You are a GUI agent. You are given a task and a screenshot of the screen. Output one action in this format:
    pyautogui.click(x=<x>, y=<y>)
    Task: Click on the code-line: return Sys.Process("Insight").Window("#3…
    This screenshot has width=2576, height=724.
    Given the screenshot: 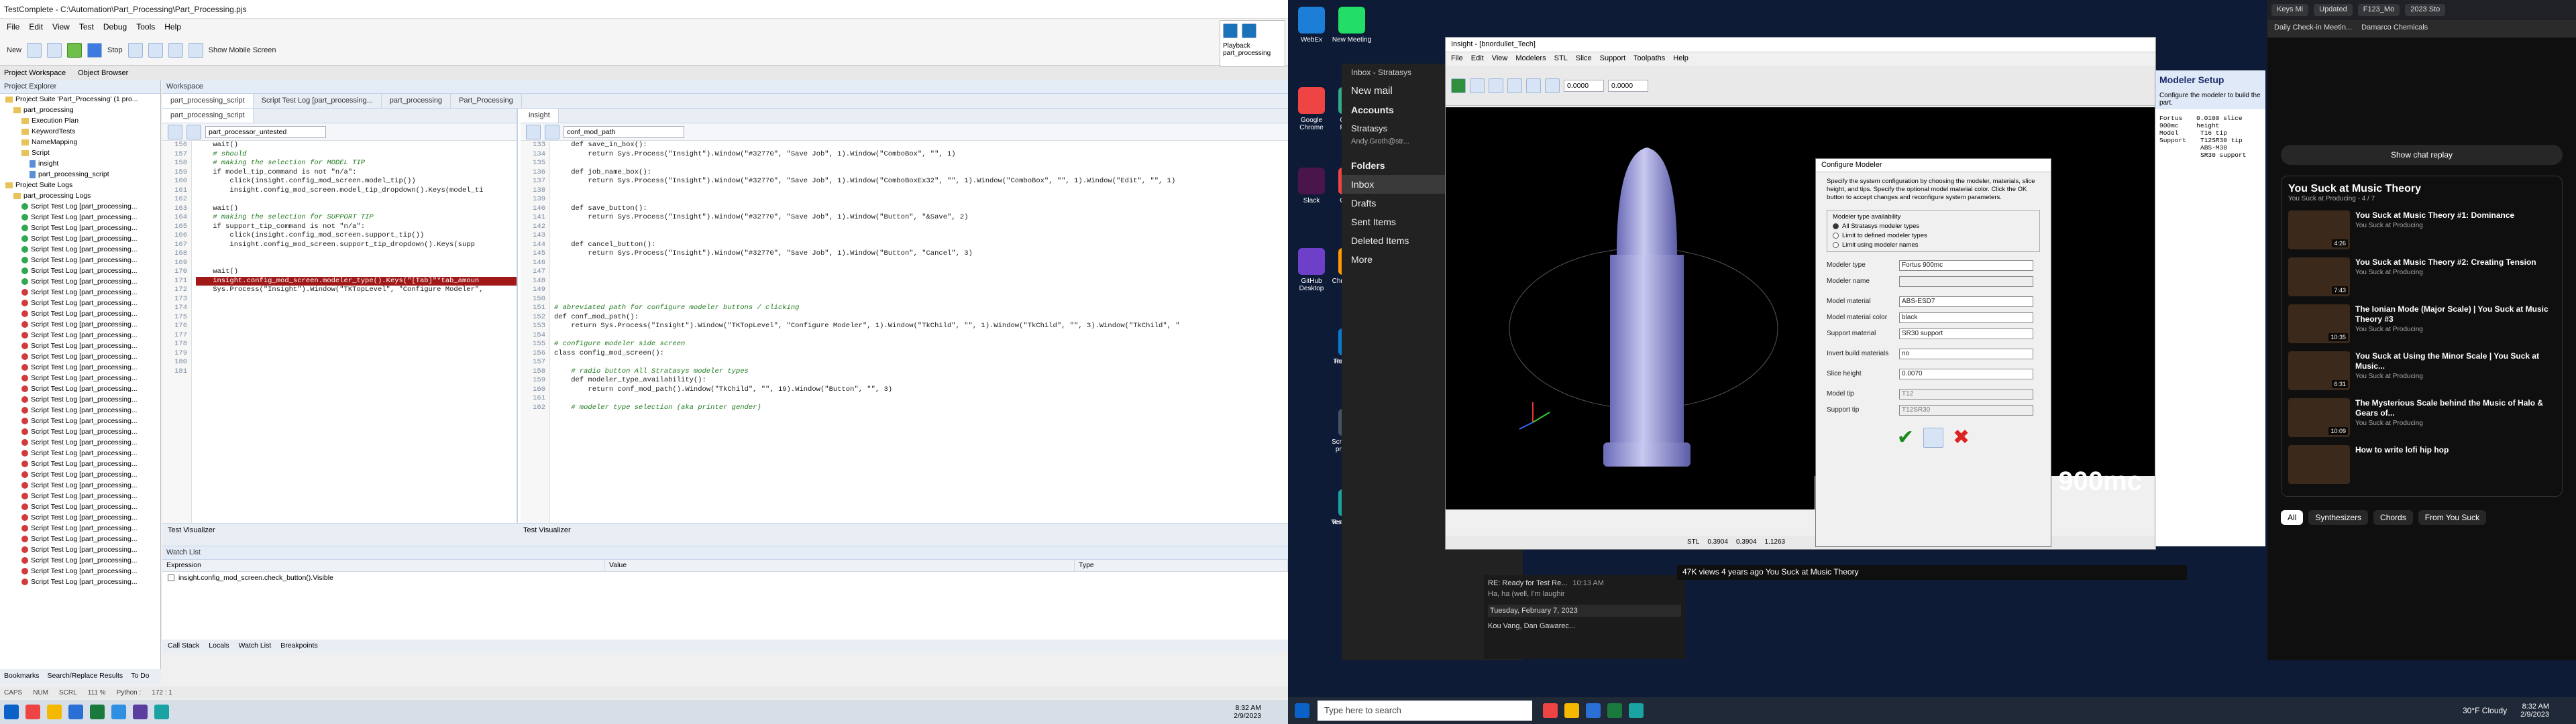 What is the action you would take?
    pyautogui.click(x=921, y=181)
    